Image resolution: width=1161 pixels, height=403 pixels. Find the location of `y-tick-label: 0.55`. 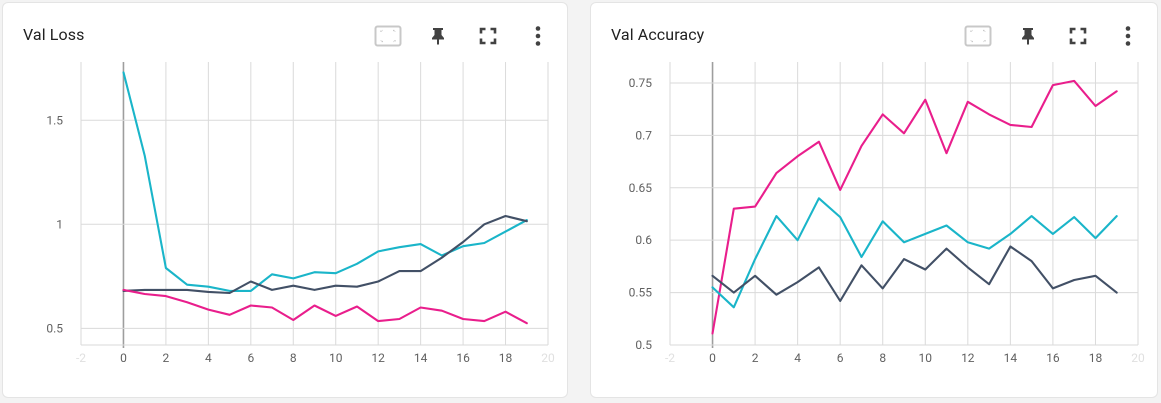

y-tick-label: 0.55 is located at coordinates (641, 293).